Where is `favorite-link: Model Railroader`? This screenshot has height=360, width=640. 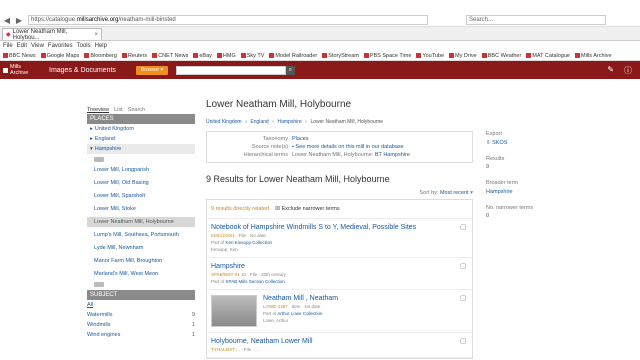
favorite-link: Model Railroader is located at coordinates (293, 56).